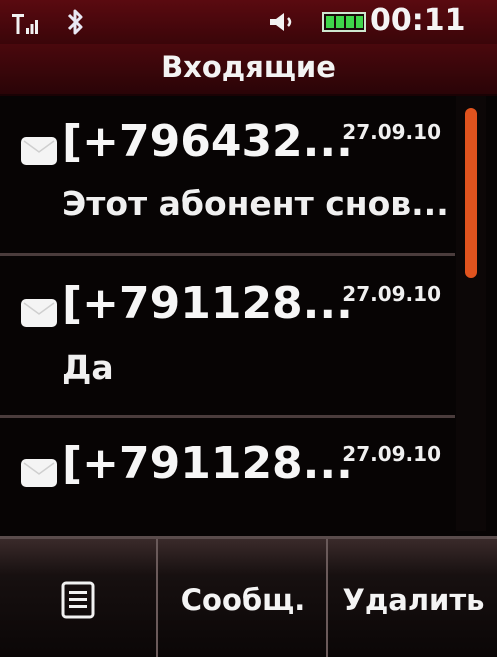  I want to click on message-softkey-label: Сообщ., so click(243, 599).